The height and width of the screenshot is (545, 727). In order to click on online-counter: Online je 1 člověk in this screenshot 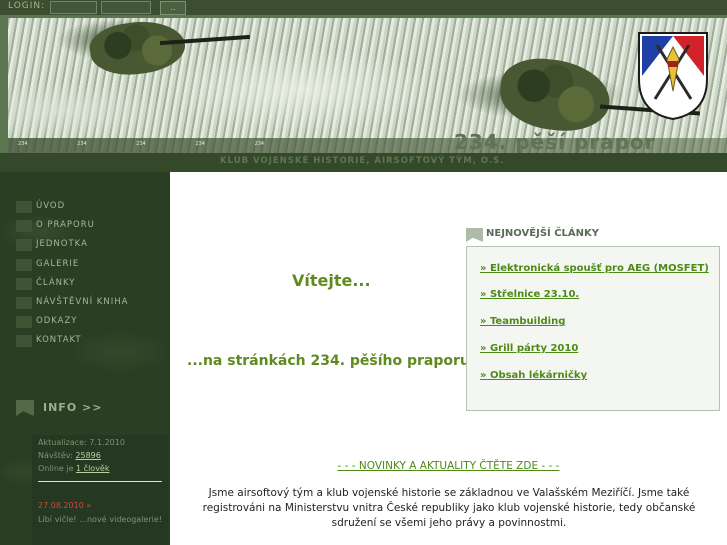, I will do `click(73, 468)`.